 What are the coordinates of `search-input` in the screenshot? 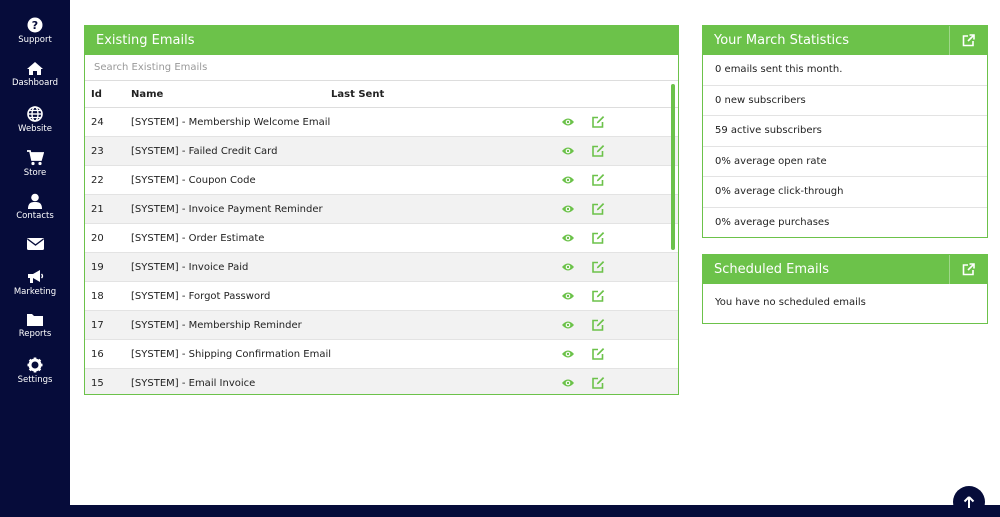 It's located at (381, 68).